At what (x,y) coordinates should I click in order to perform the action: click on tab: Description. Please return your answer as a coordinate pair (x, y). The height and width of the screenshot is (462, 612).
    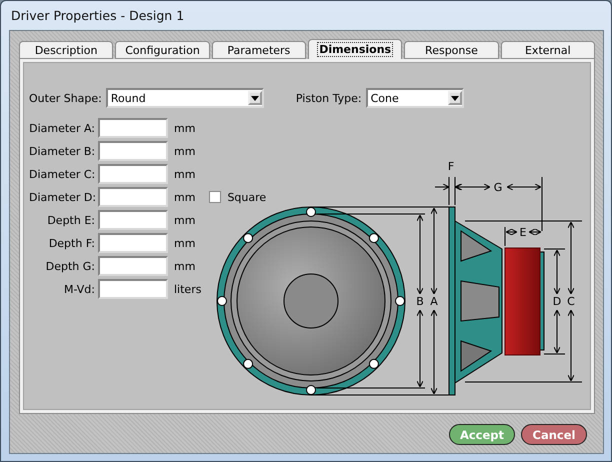
    Looking at the image, I should click on (66, 50).